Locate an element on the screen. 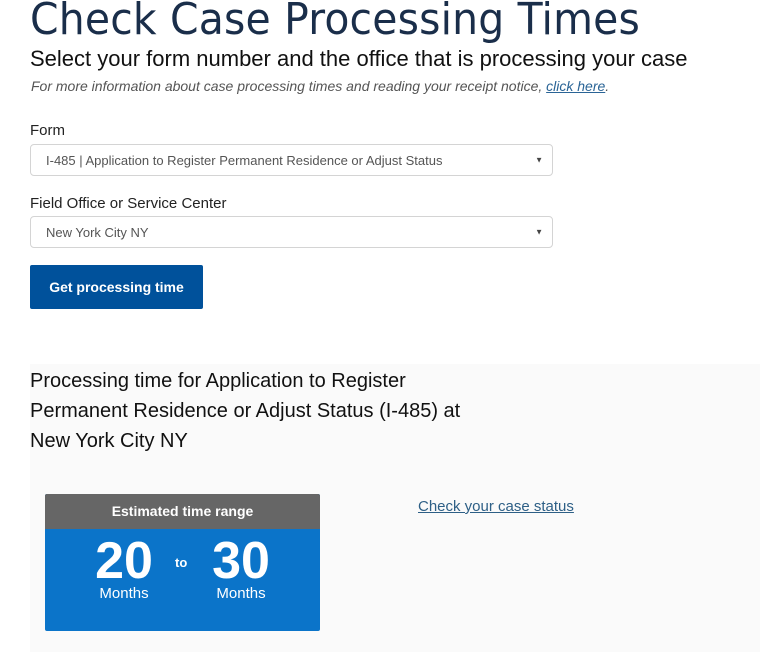 The width and height of the screenshot is (760, 652). check-case-status-link: Check your case status is located at coordinates (496, 506).